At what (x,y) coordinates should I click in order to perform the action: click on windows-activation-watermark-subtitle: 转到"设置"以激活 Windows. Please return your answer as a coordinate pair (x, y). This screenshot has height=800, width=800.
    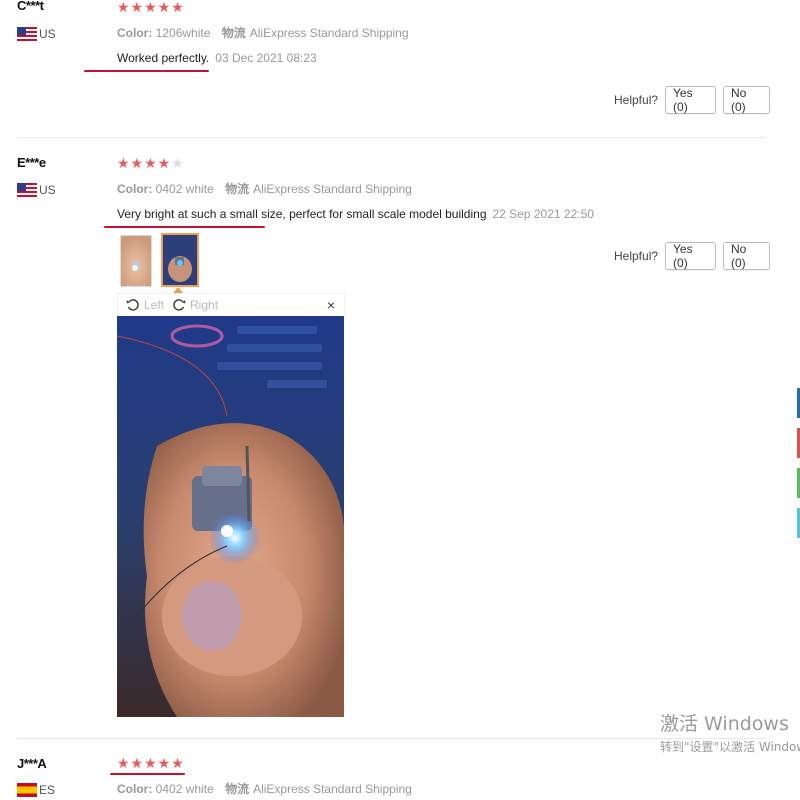
    Looking at the image, I should click on (730, 747).